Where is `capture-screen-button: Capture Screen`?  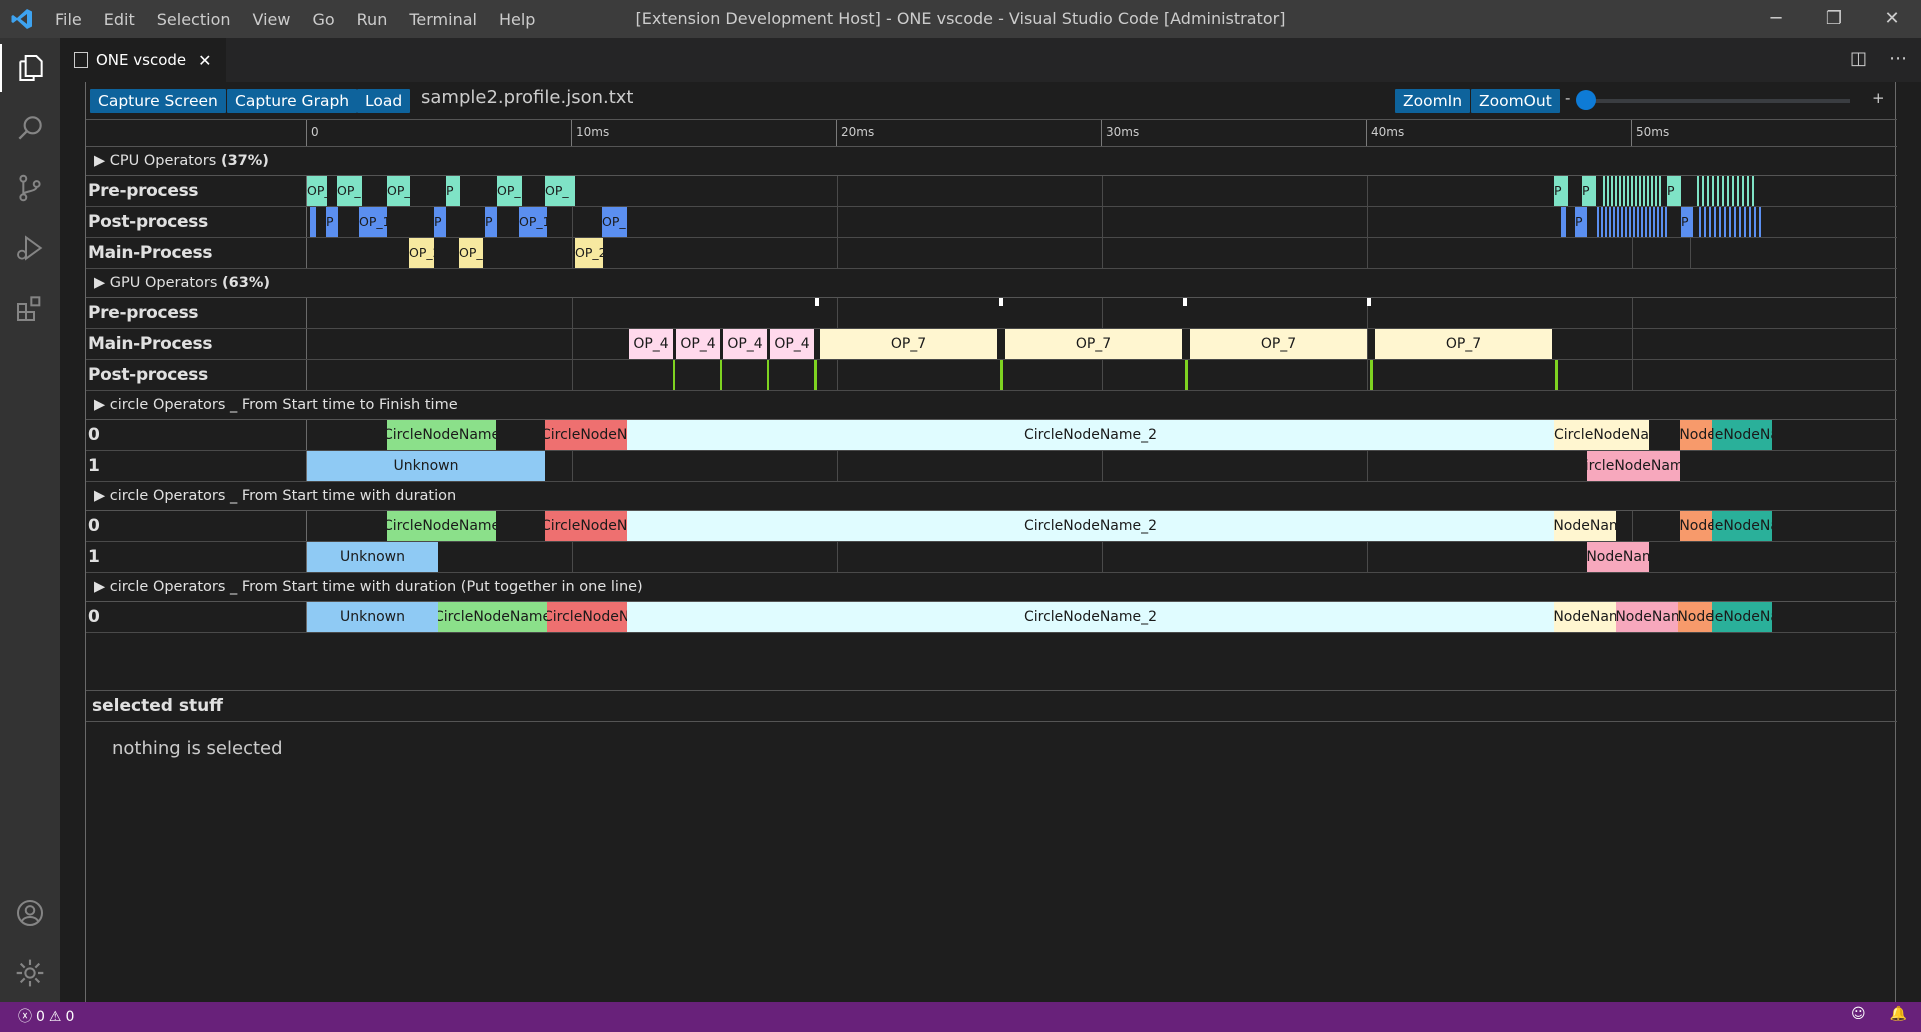
capture-screen-button: Capture Screen is located at coordinates (158, 101).